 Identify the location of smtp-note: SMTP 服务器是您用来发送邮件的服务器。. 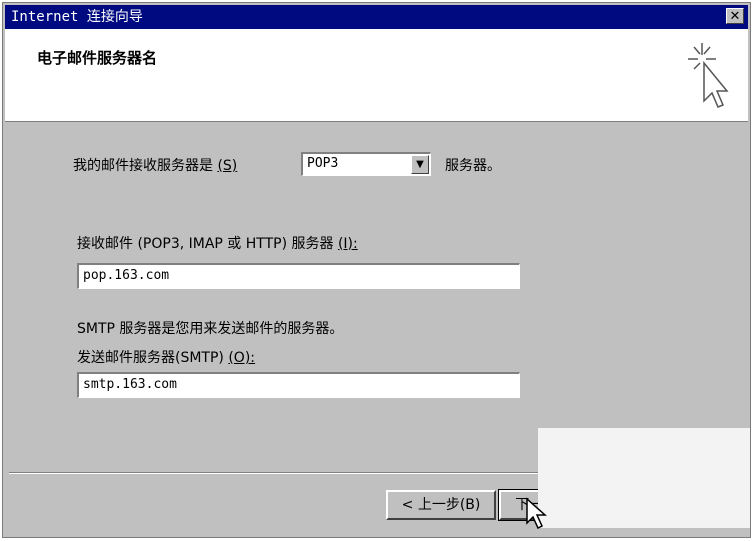
(210, 329).